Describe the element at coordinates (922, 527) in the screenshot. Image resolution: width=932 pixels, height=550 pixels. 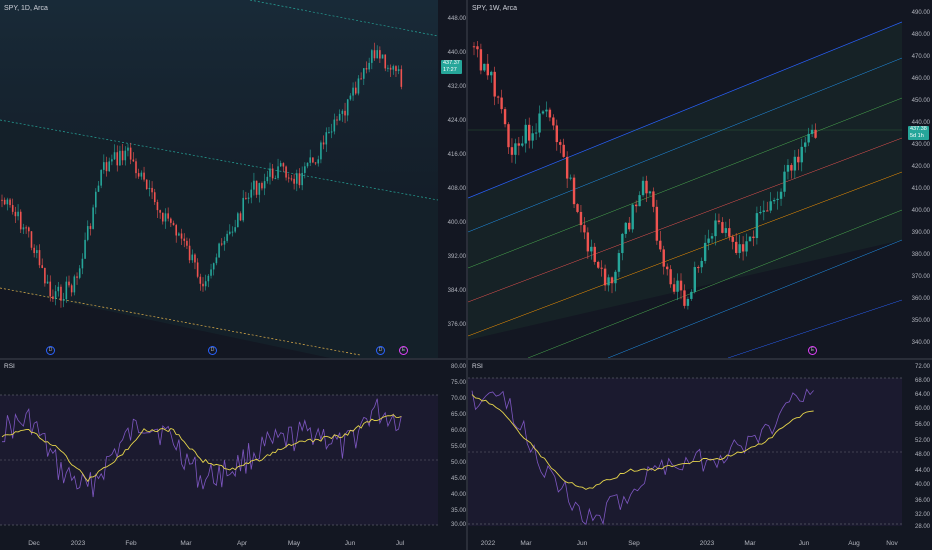
I see `y-tick: 28.00` at that location.